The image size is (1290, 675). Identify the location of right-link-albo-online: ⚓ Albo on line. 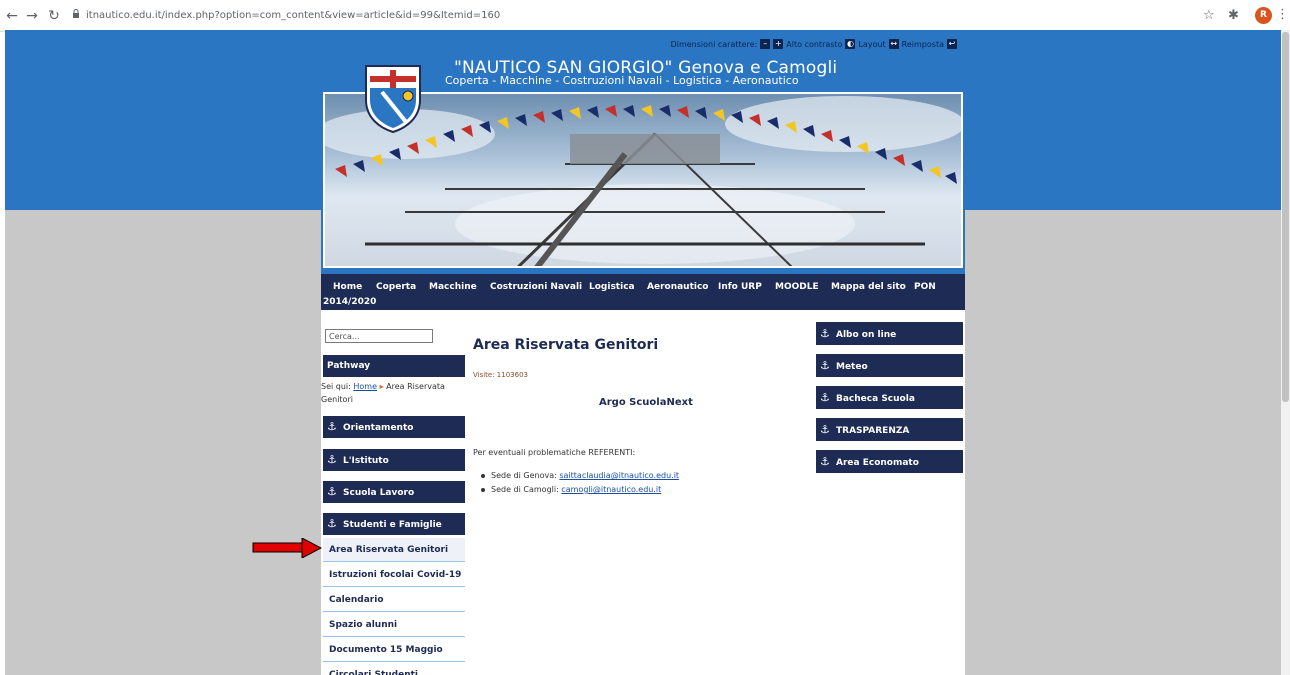
(889, 333).